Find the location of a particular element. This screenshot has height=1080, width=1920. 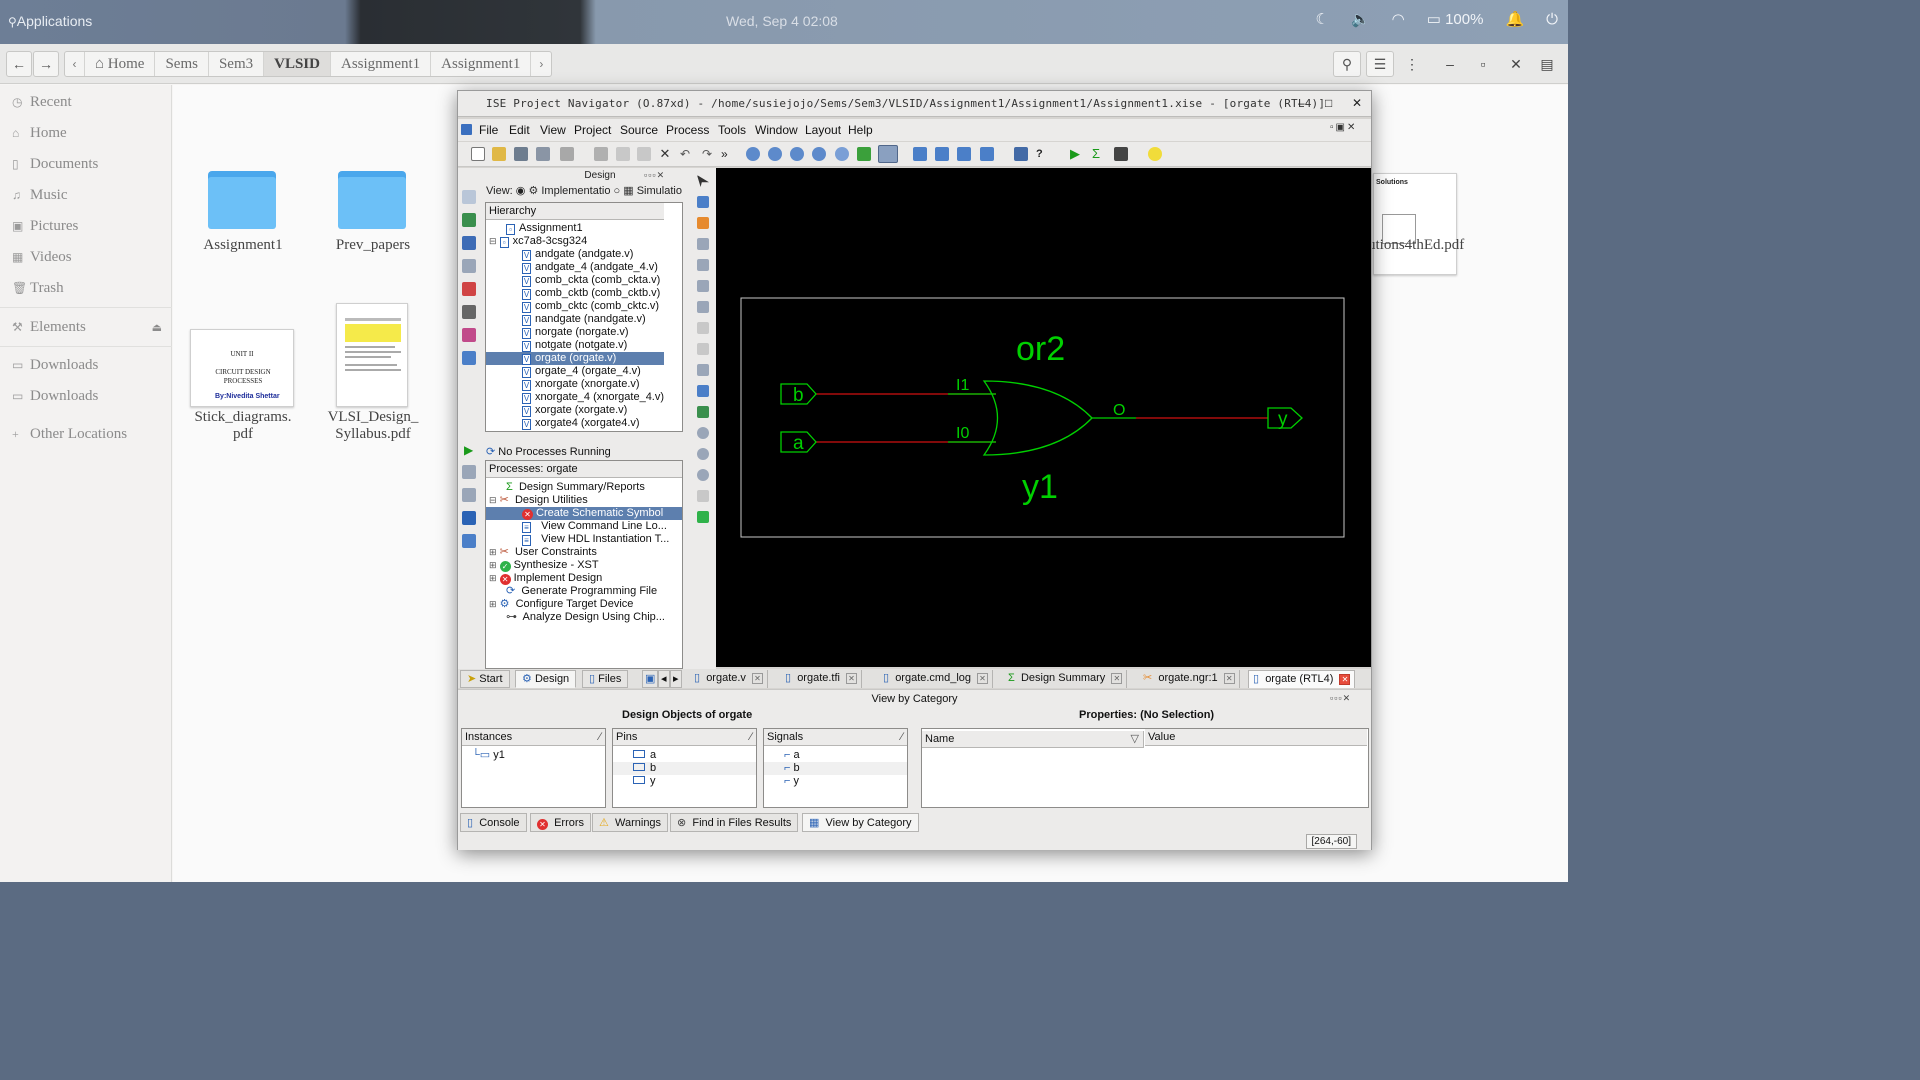

zoom-area-icon is located at coordinates (819, 154).